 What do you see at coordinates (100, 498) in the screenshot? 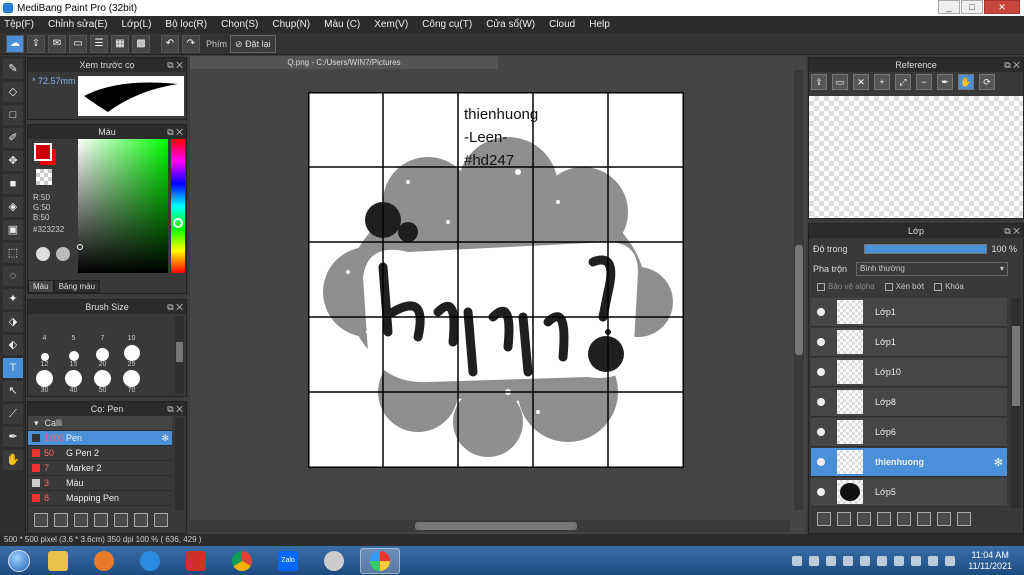
I see `brush-row: 8 Mapping Pen` at bounding box center [100, 498].